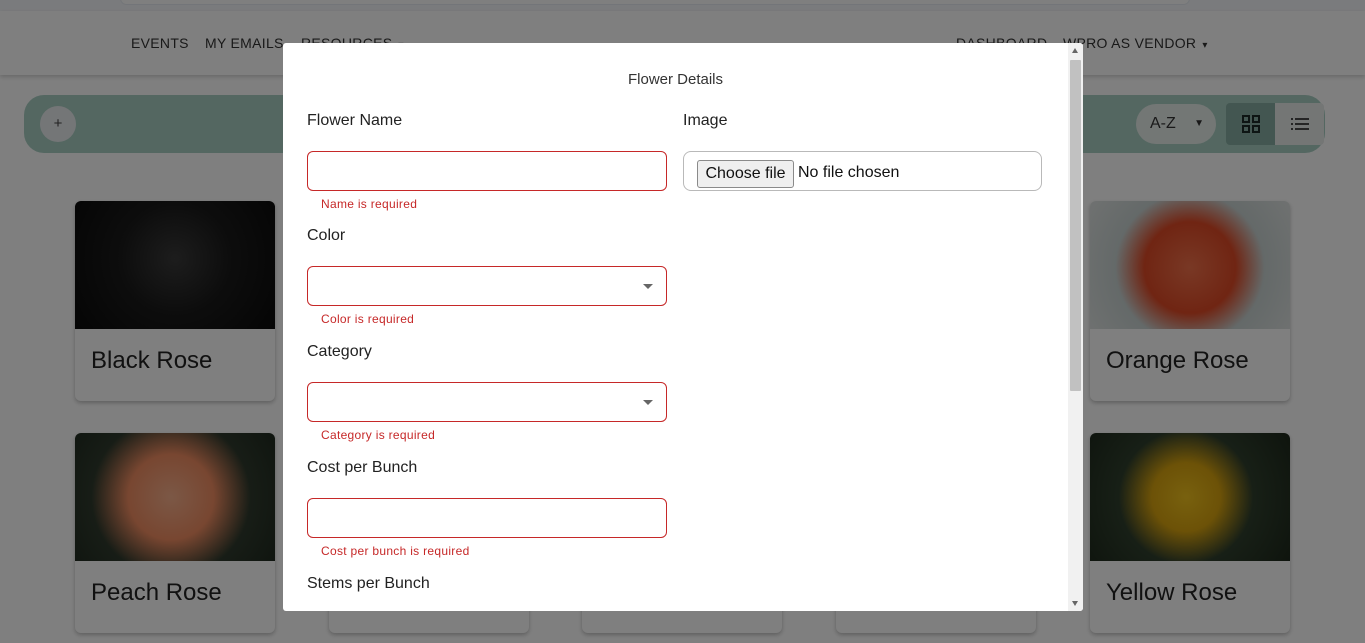  Describe the element at coordinates (745, 174) in the screenshot. I see `choose-file-button: Choose file` at that location.